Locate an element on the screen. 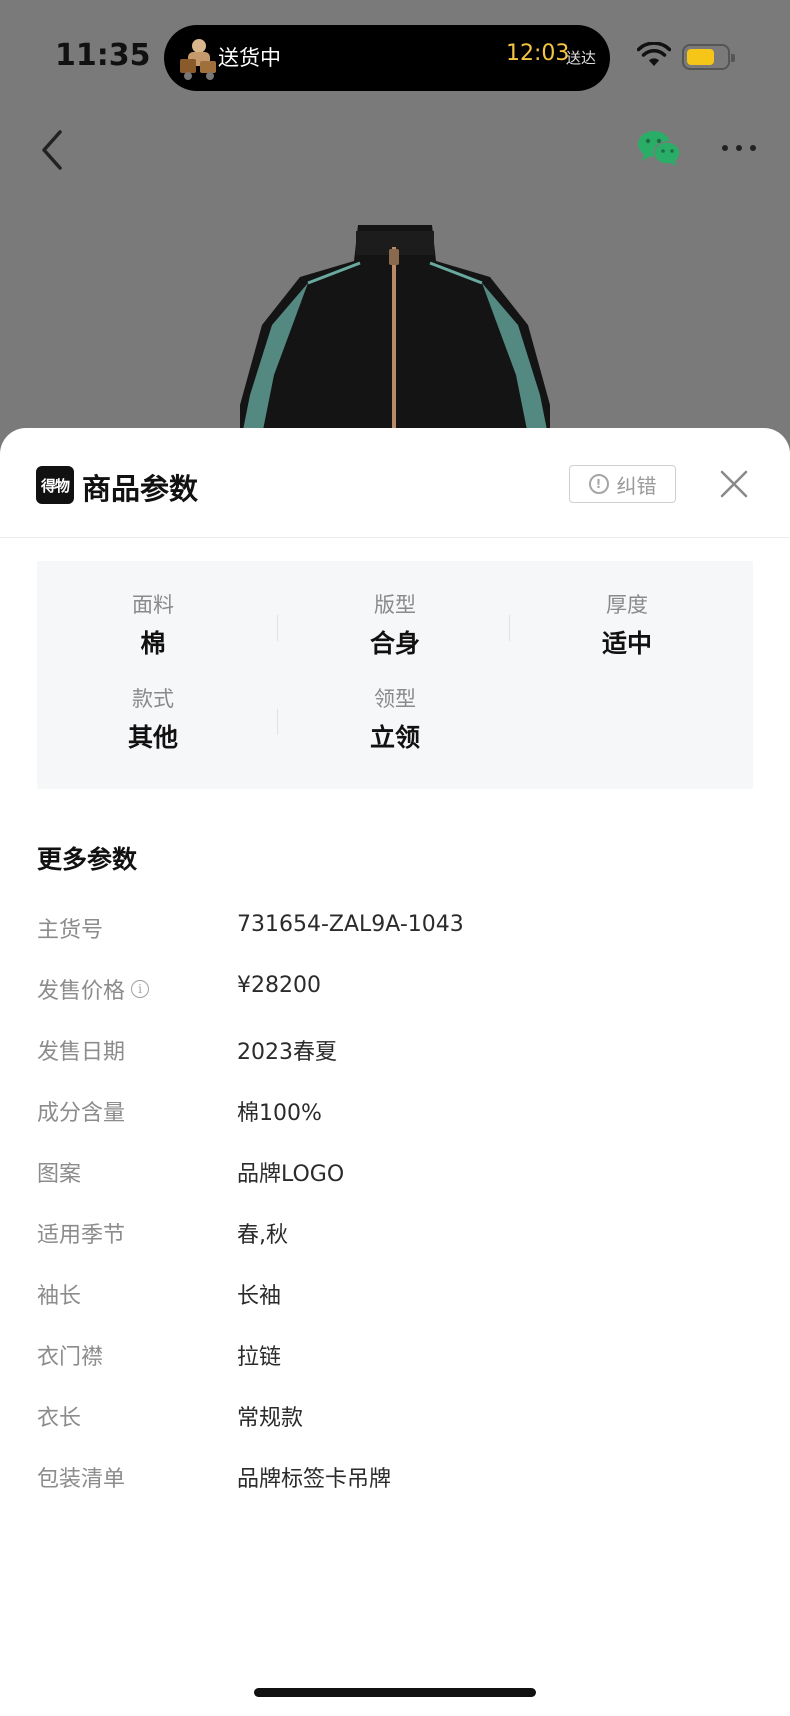 The height and width of the screenshot is (1716, 790). param-key-with-info: 发售价格 i is located at coordinates (93, 989).